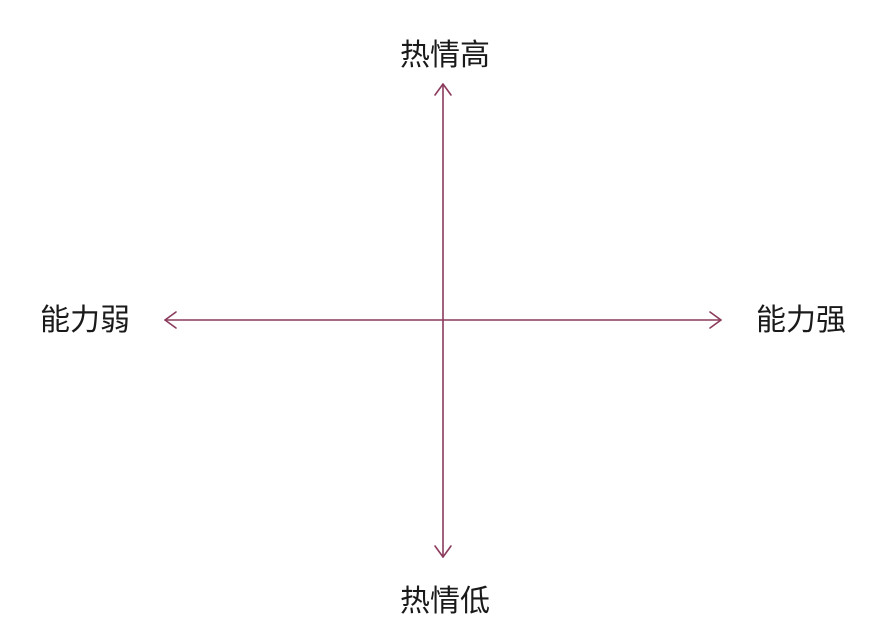 This screenshot has height=633, width=895. What do you see at coordinates (85, 320) in the screenshot?
I see `axis-label-left: 能力弱` at bounding box center [85, 320].